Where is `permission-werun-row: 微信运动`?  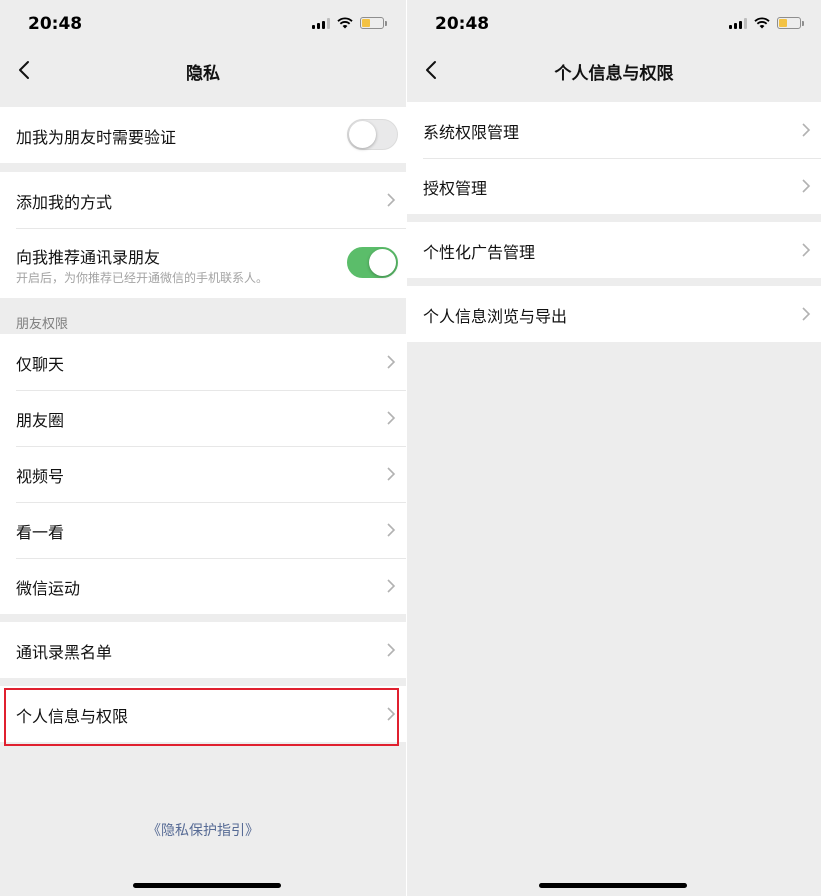 permission-werun-row: 微信运动 is located at coordinates (203, 586).